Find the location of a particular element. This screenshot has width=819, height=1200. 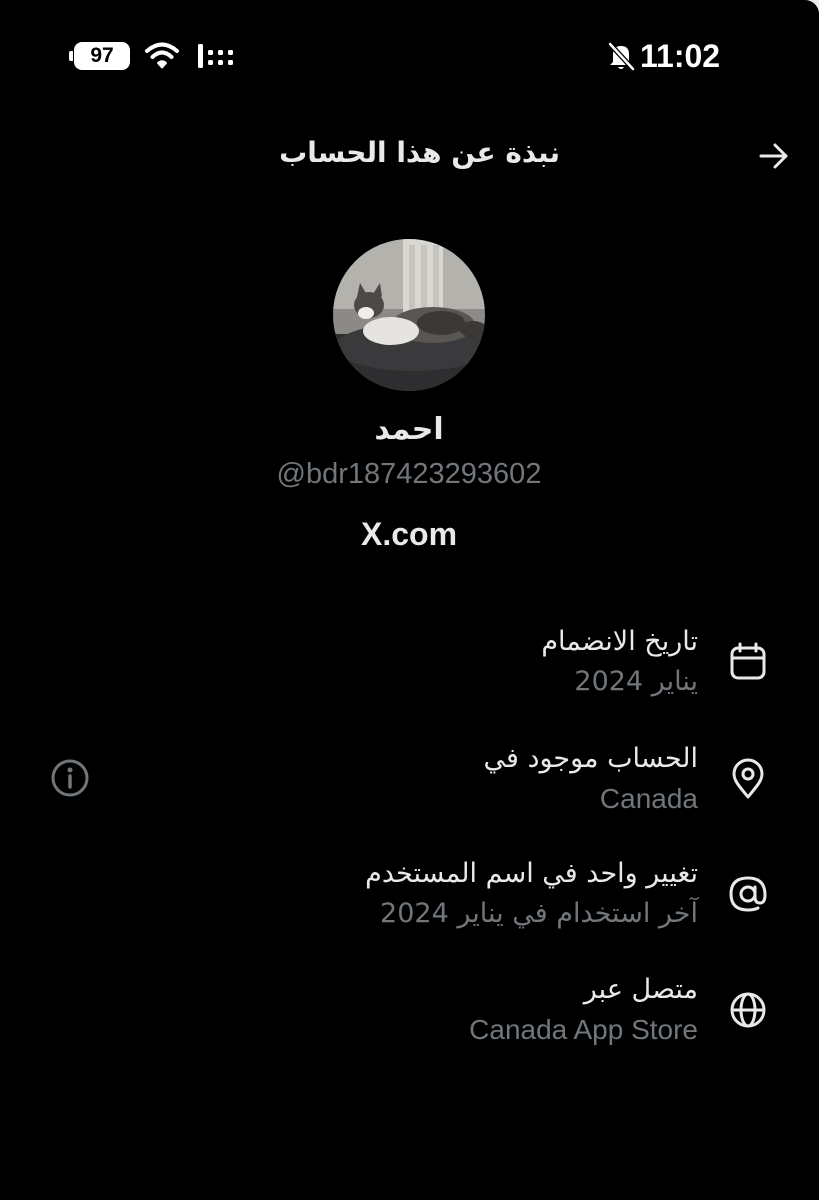

arrow-right-icon is located at coordinates (773, 156).